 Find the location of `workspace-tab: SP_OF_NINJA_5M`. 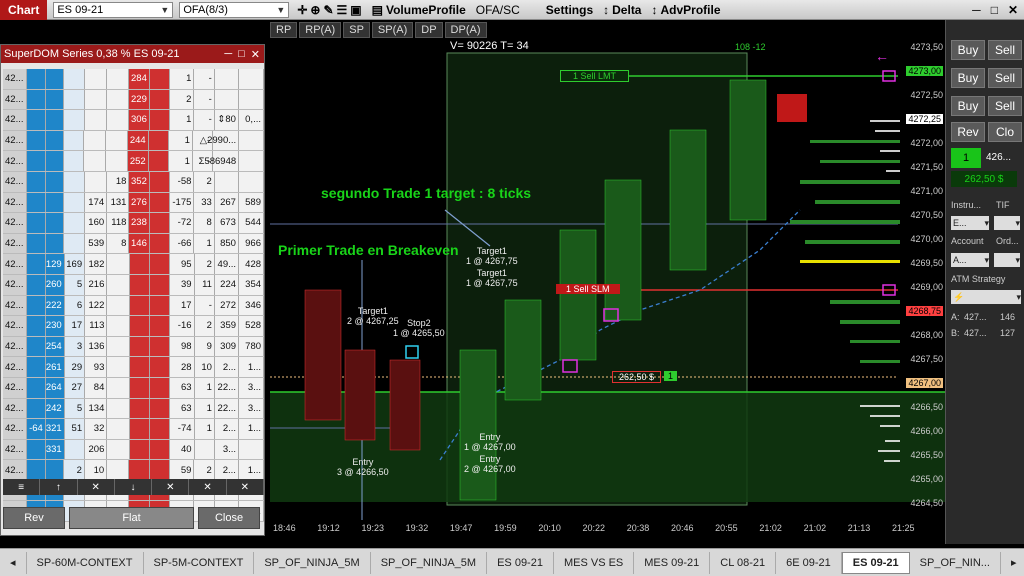

workspace-tab: SP_OF_NINJA_5M is located at coordinates (312, 562).